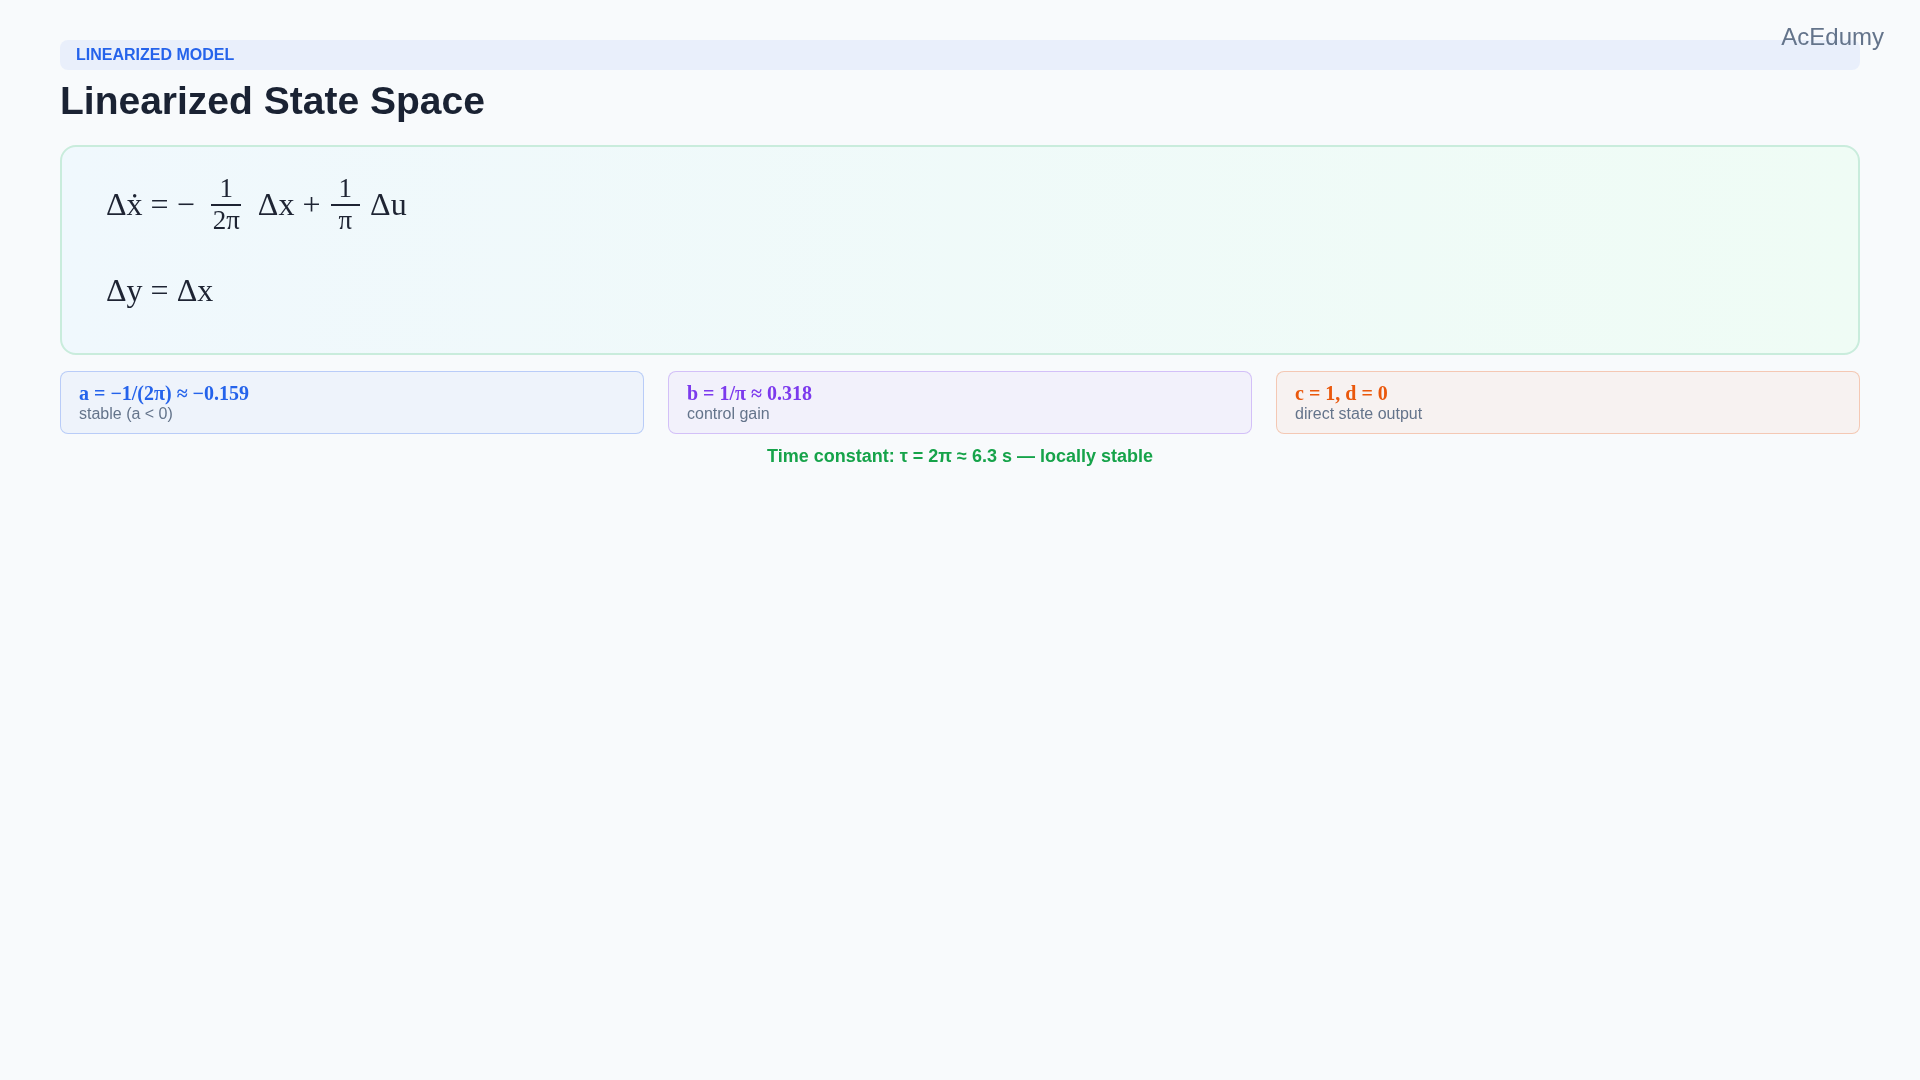 The width and height of the screenshot is (1920, 1080). Describe the element at coordinates (1359, 413) in the screenshot. I see `parameter-caption: direct state output` at that location.